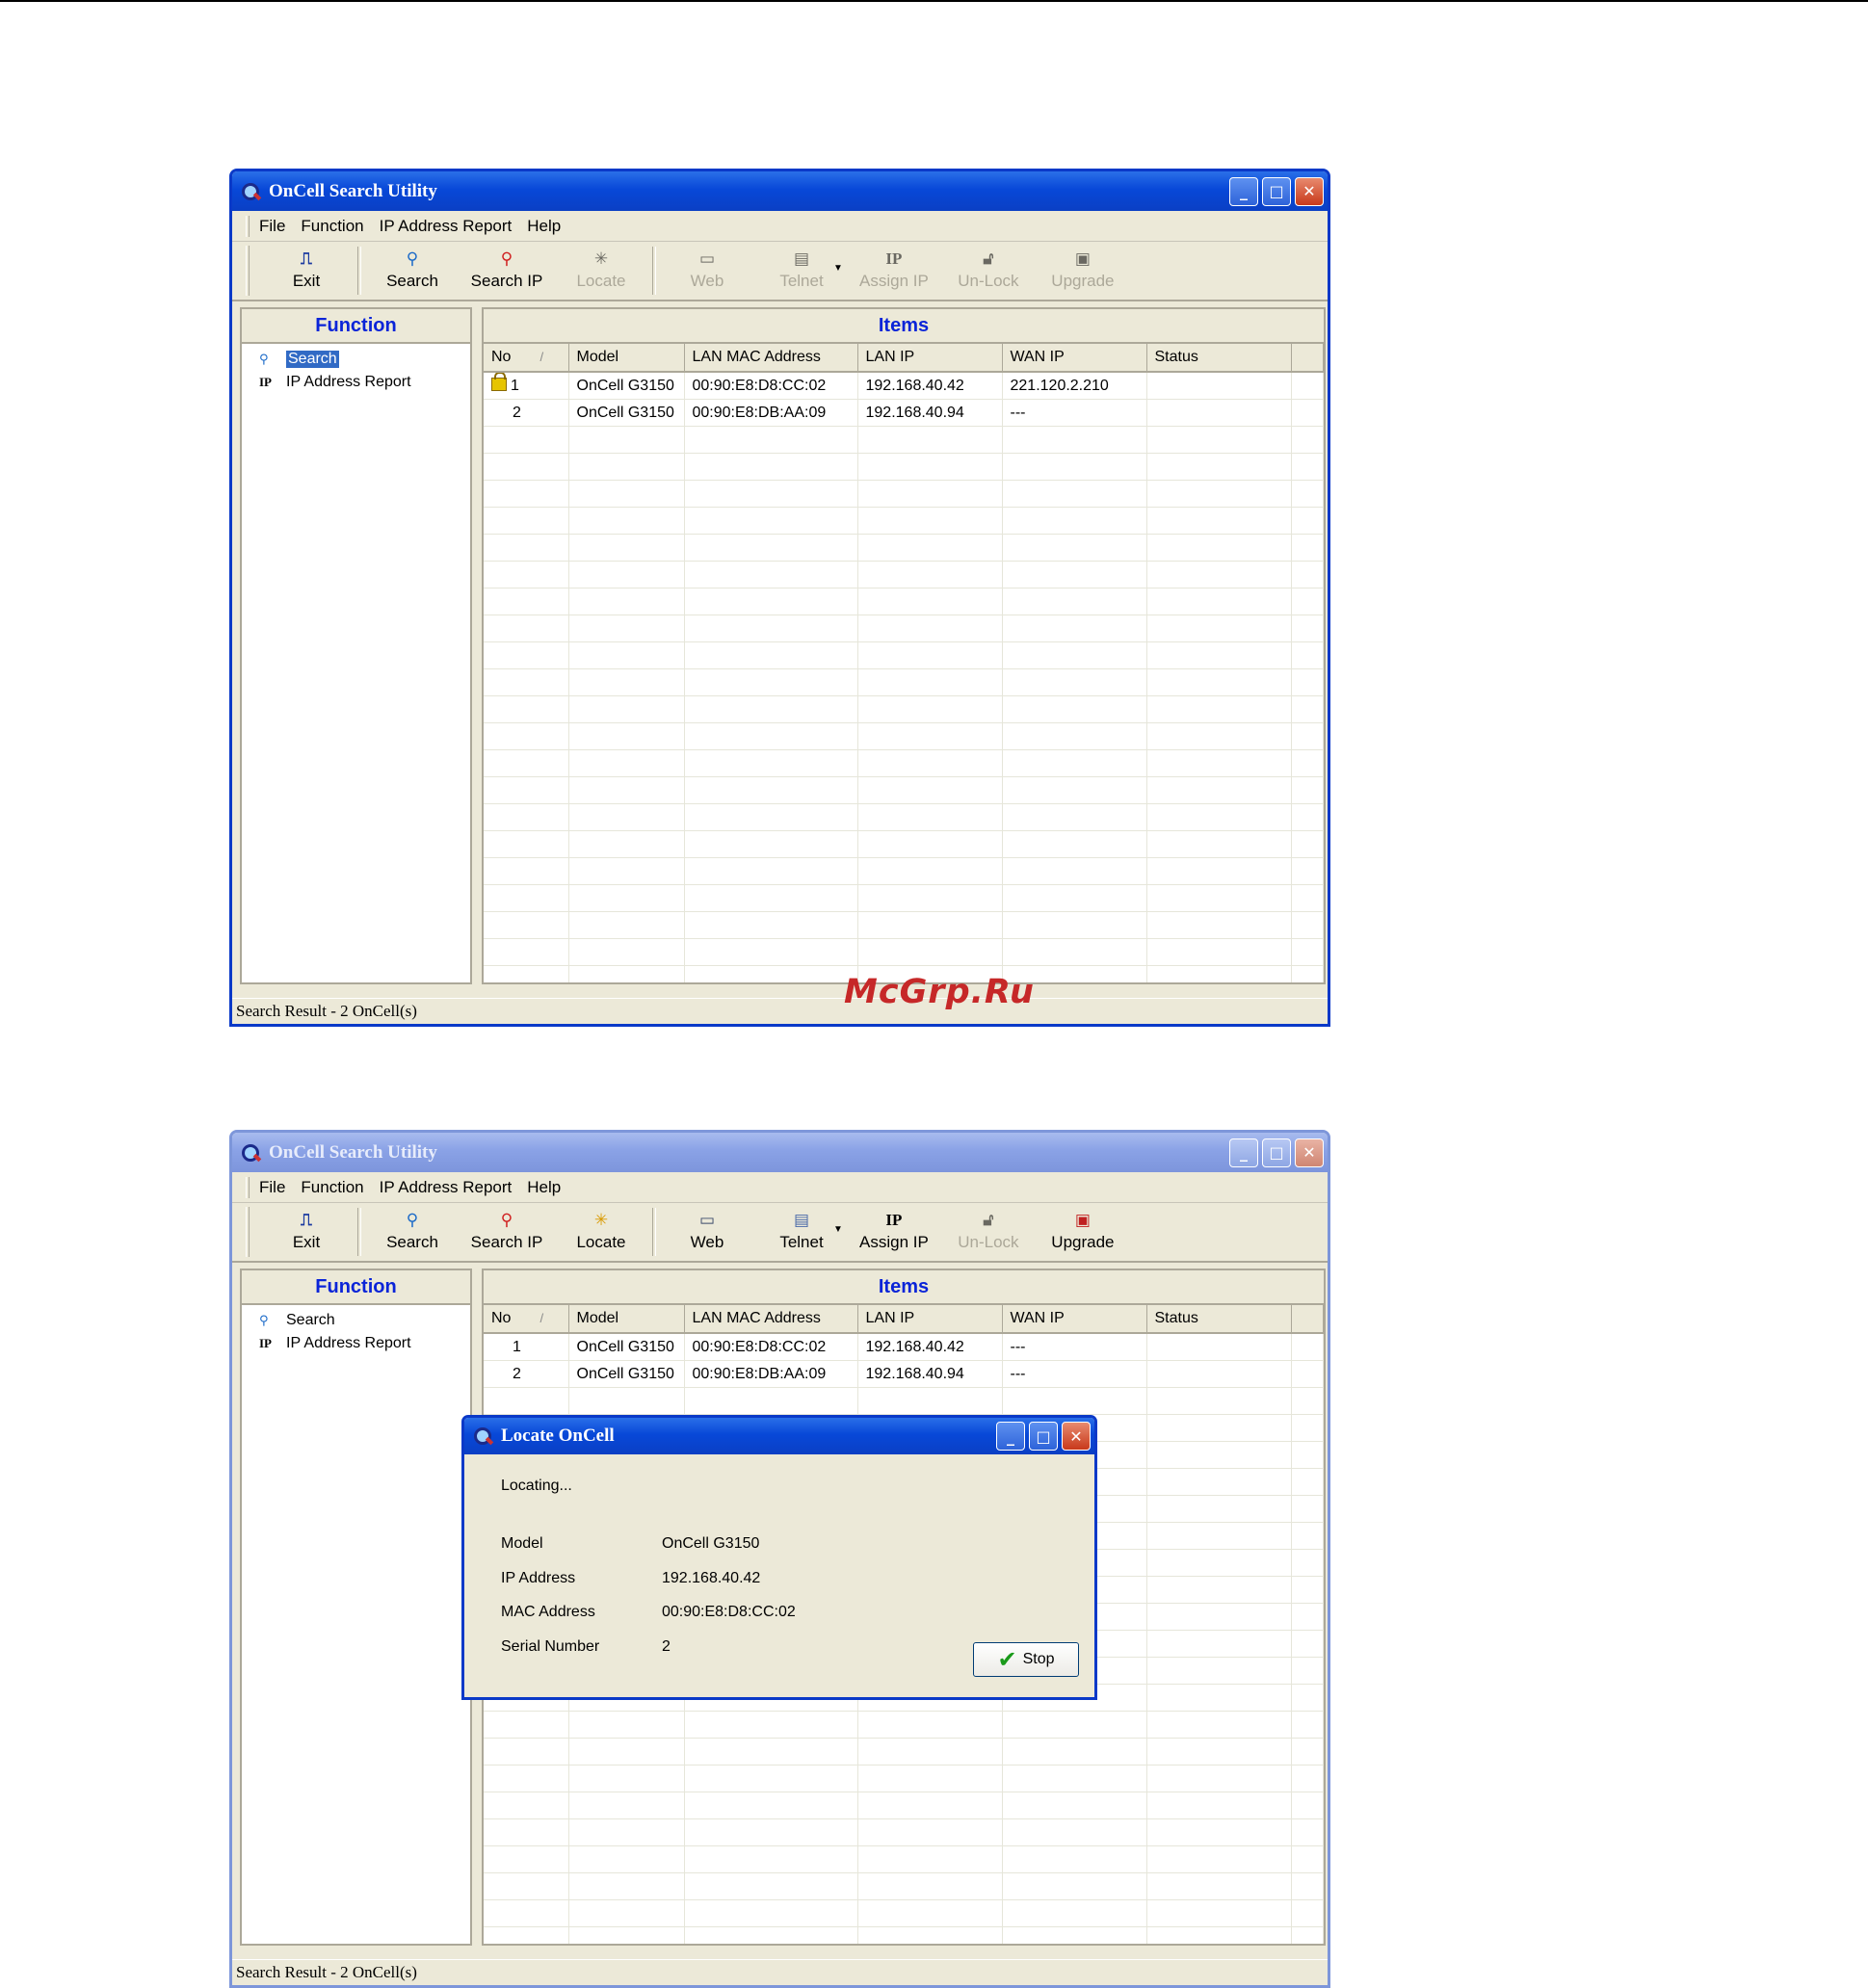 Image resolution: width=1868 pixels, height=1988 pixels. I want to click on field-value-ip-address: 192.168.40.42, so click(711, 1578).